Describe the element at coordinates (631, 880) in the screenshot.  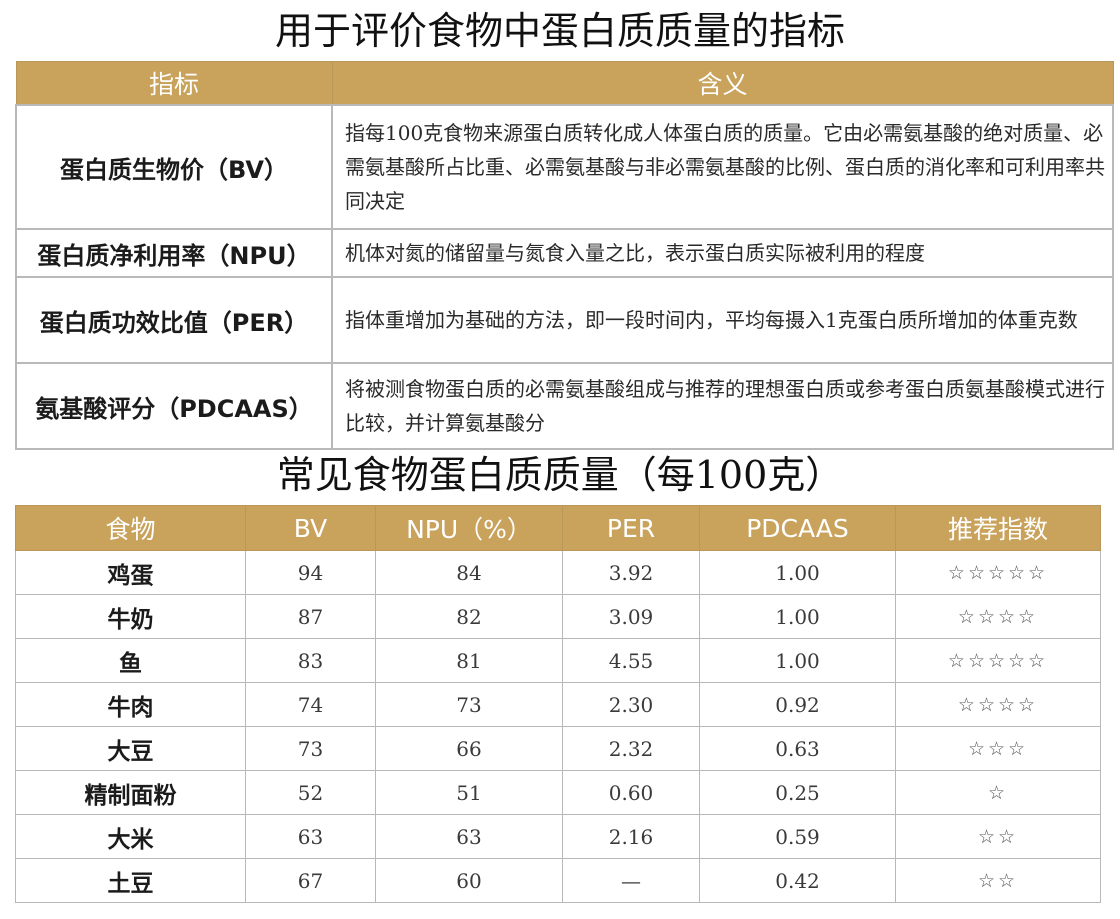
I see `per-value: —` at that location.